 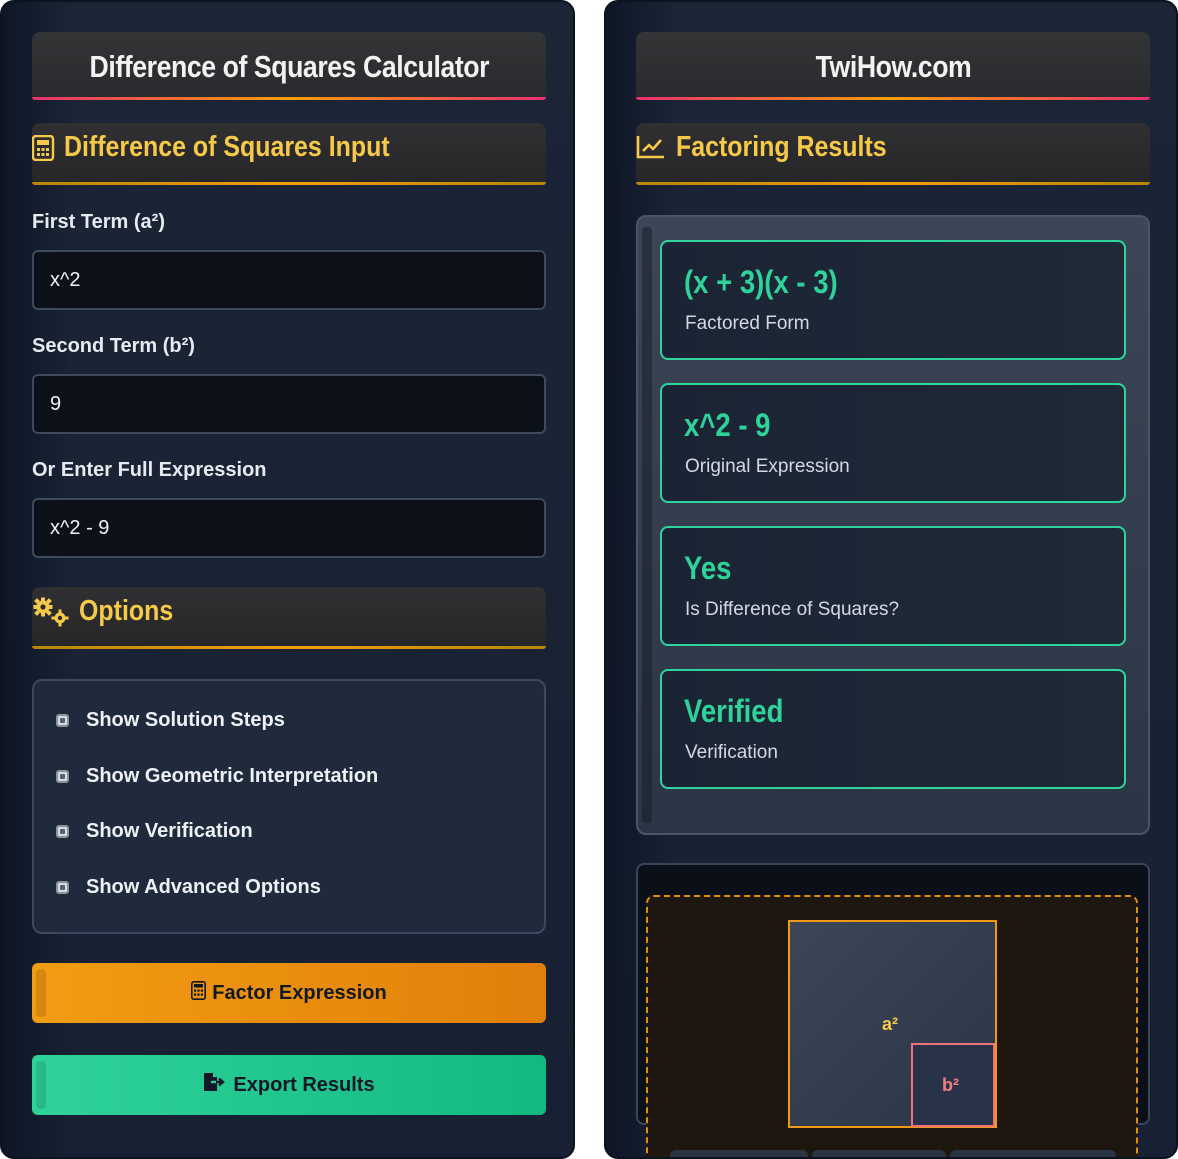 I want to click on is-difference-card: Yes Is Difference of Squares?, so click(x=893, y=586).